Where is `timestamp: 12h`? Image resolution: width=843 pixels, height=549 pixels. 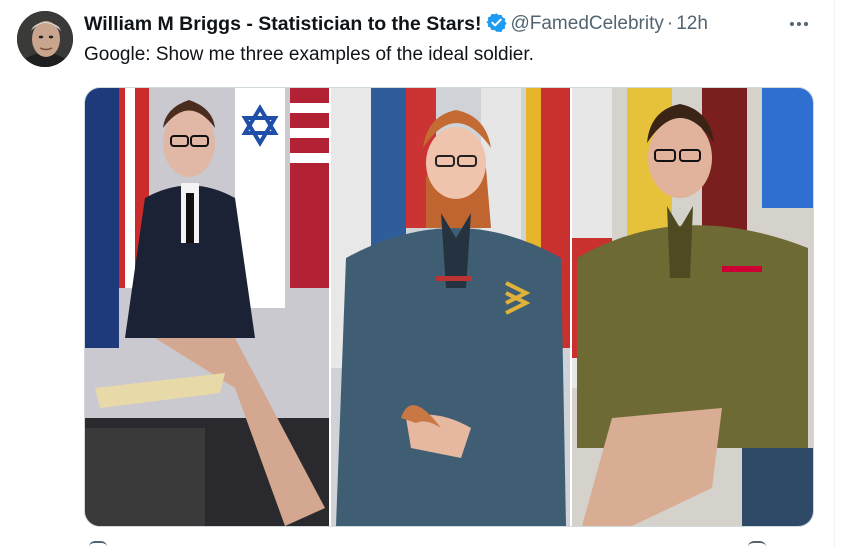 timestamp: 12h is located at coordinates (692, 23).